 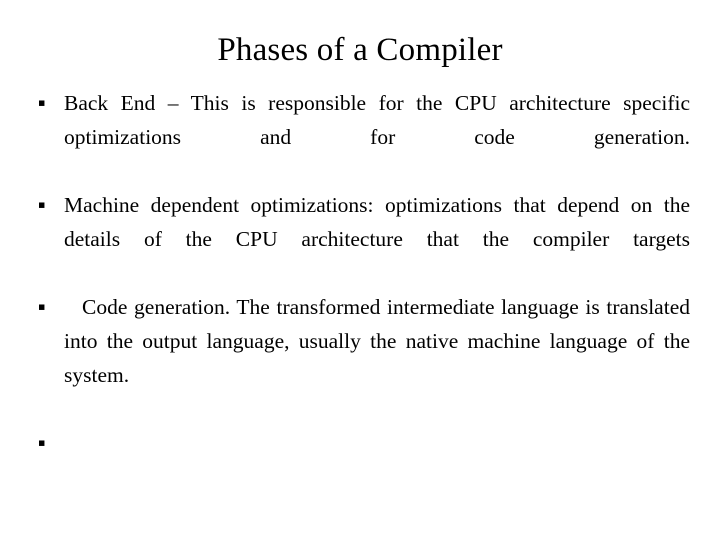 I want to click on list-item: ▪, so click(x=360, y=443).